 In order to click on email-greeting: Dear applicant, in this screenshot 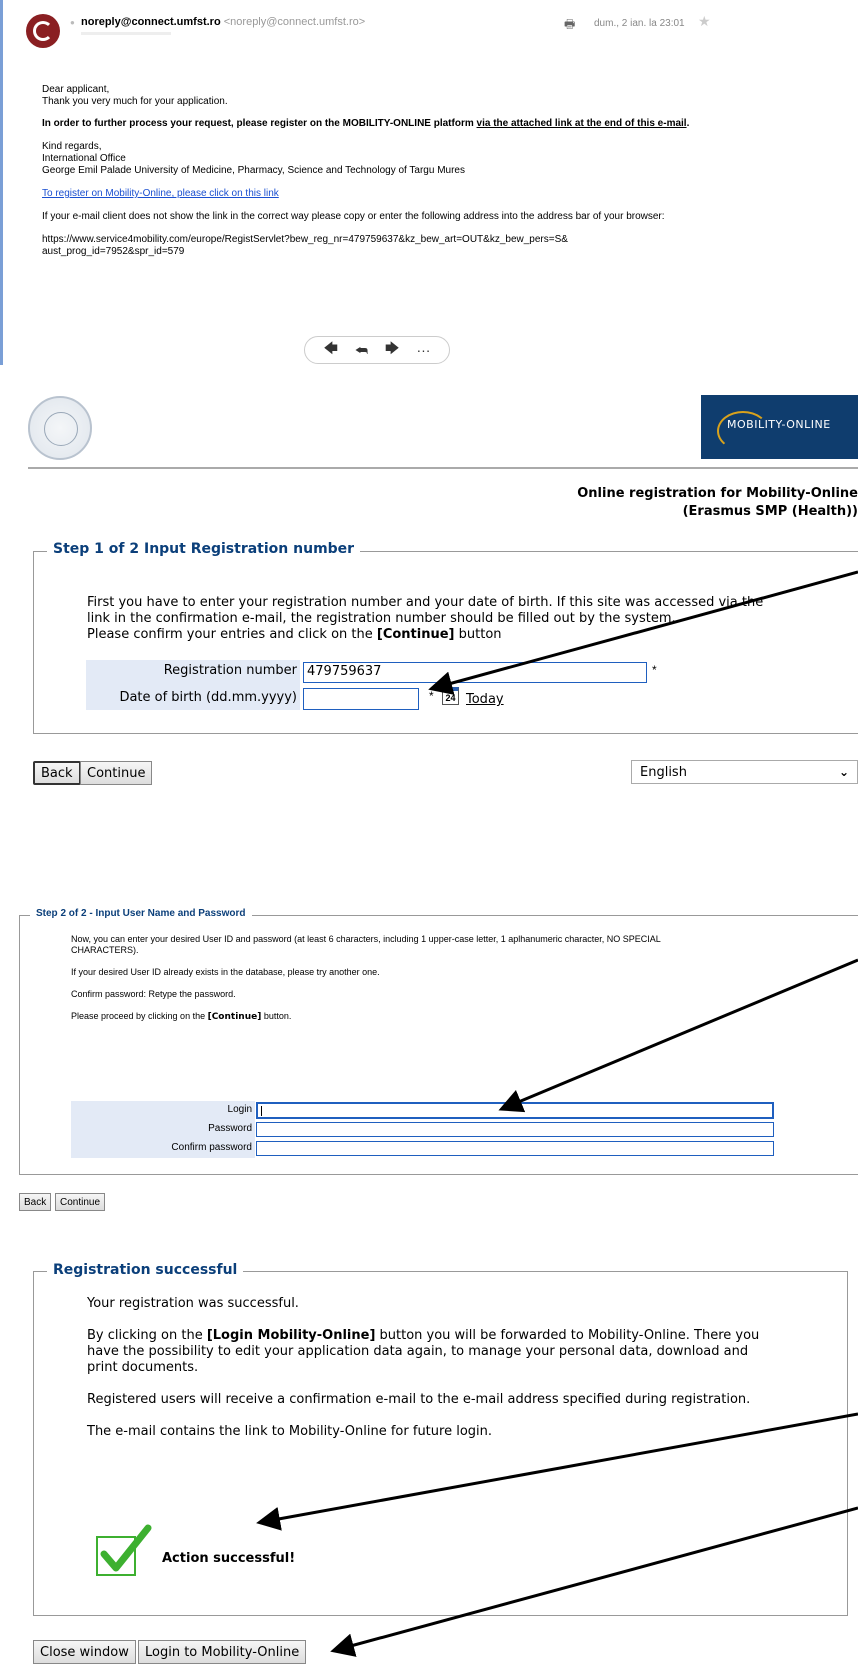, I will do `click(76, 89)`.